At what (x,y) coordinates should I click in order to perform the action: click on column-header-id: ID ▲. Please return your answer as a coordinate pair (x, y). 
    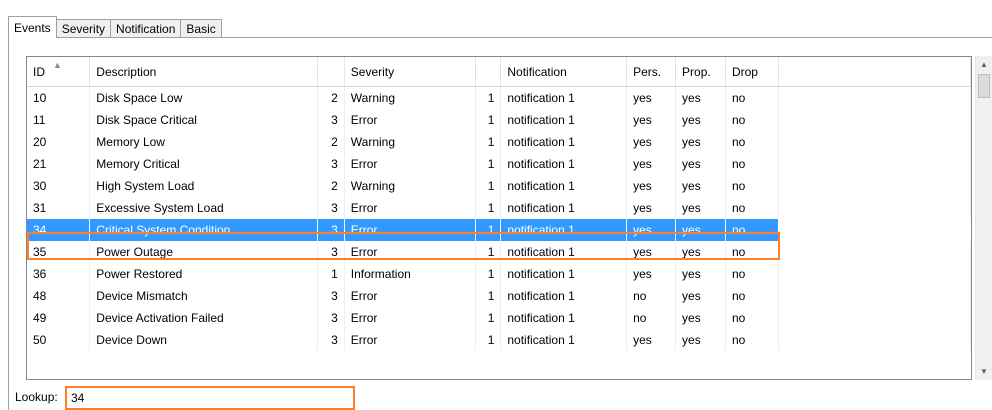
    Looking at the image, I should click on (59, 72).